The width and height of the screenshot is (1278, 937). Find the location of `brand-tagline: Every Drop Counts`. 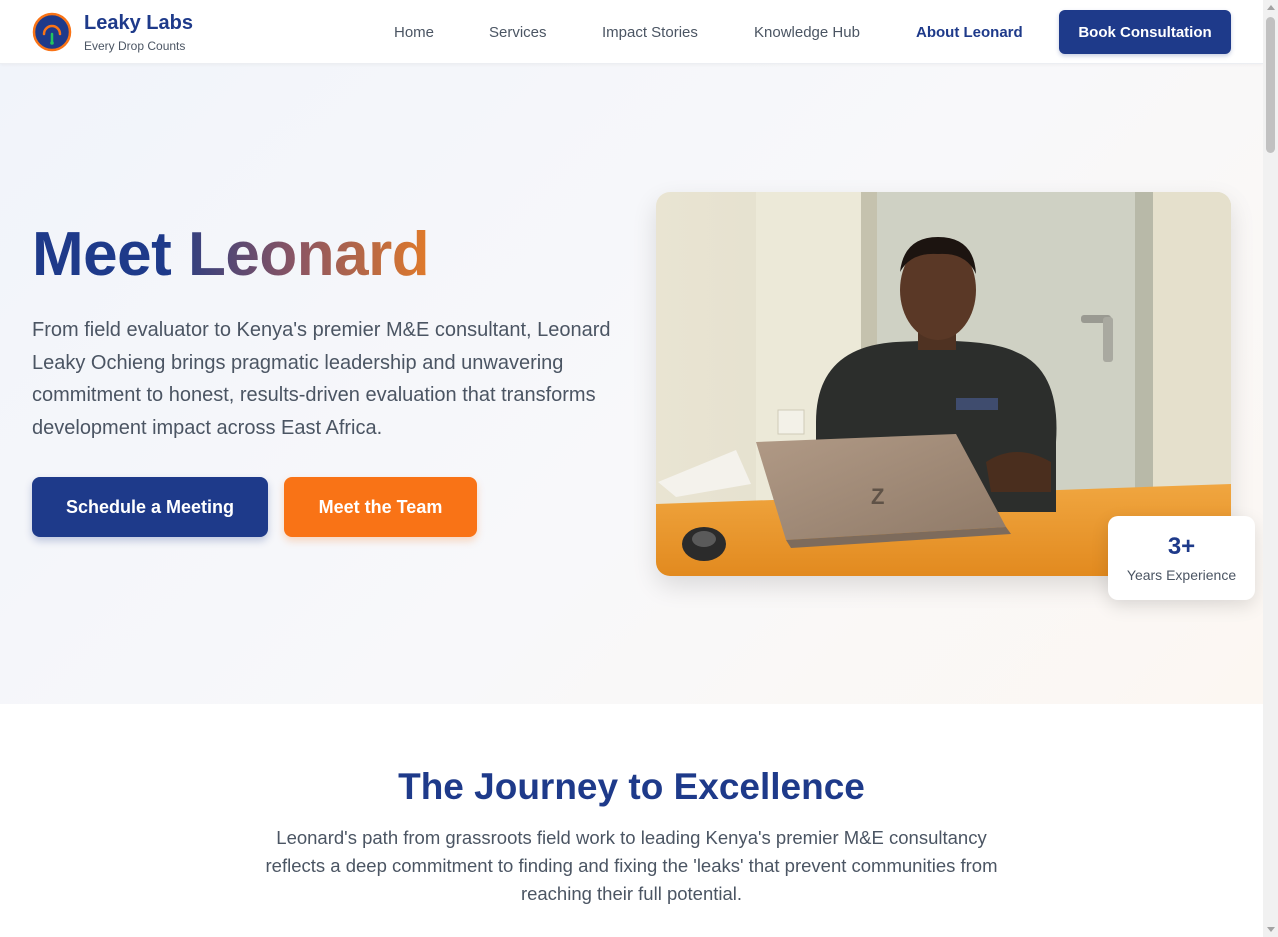

brand-tagline: Every Drop Counts is located at coordinates (135, 46).